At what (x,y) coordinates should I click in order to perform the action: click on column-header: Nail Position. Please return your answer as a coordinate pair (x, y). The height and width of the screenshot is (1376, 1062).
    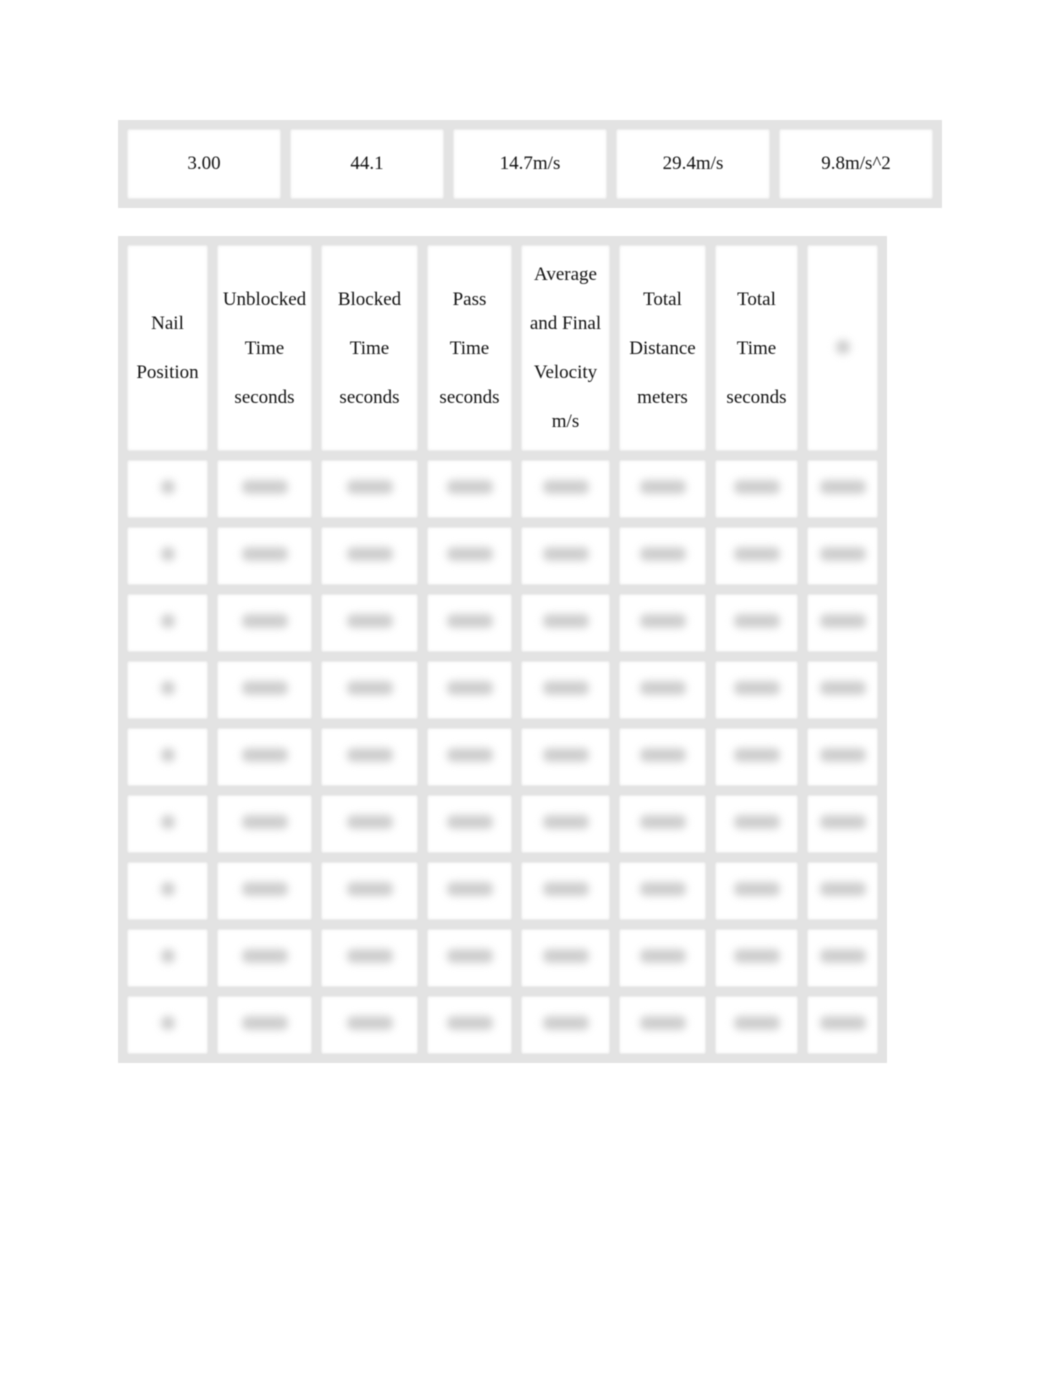
    Looking at the image, I should click on (167, 348).